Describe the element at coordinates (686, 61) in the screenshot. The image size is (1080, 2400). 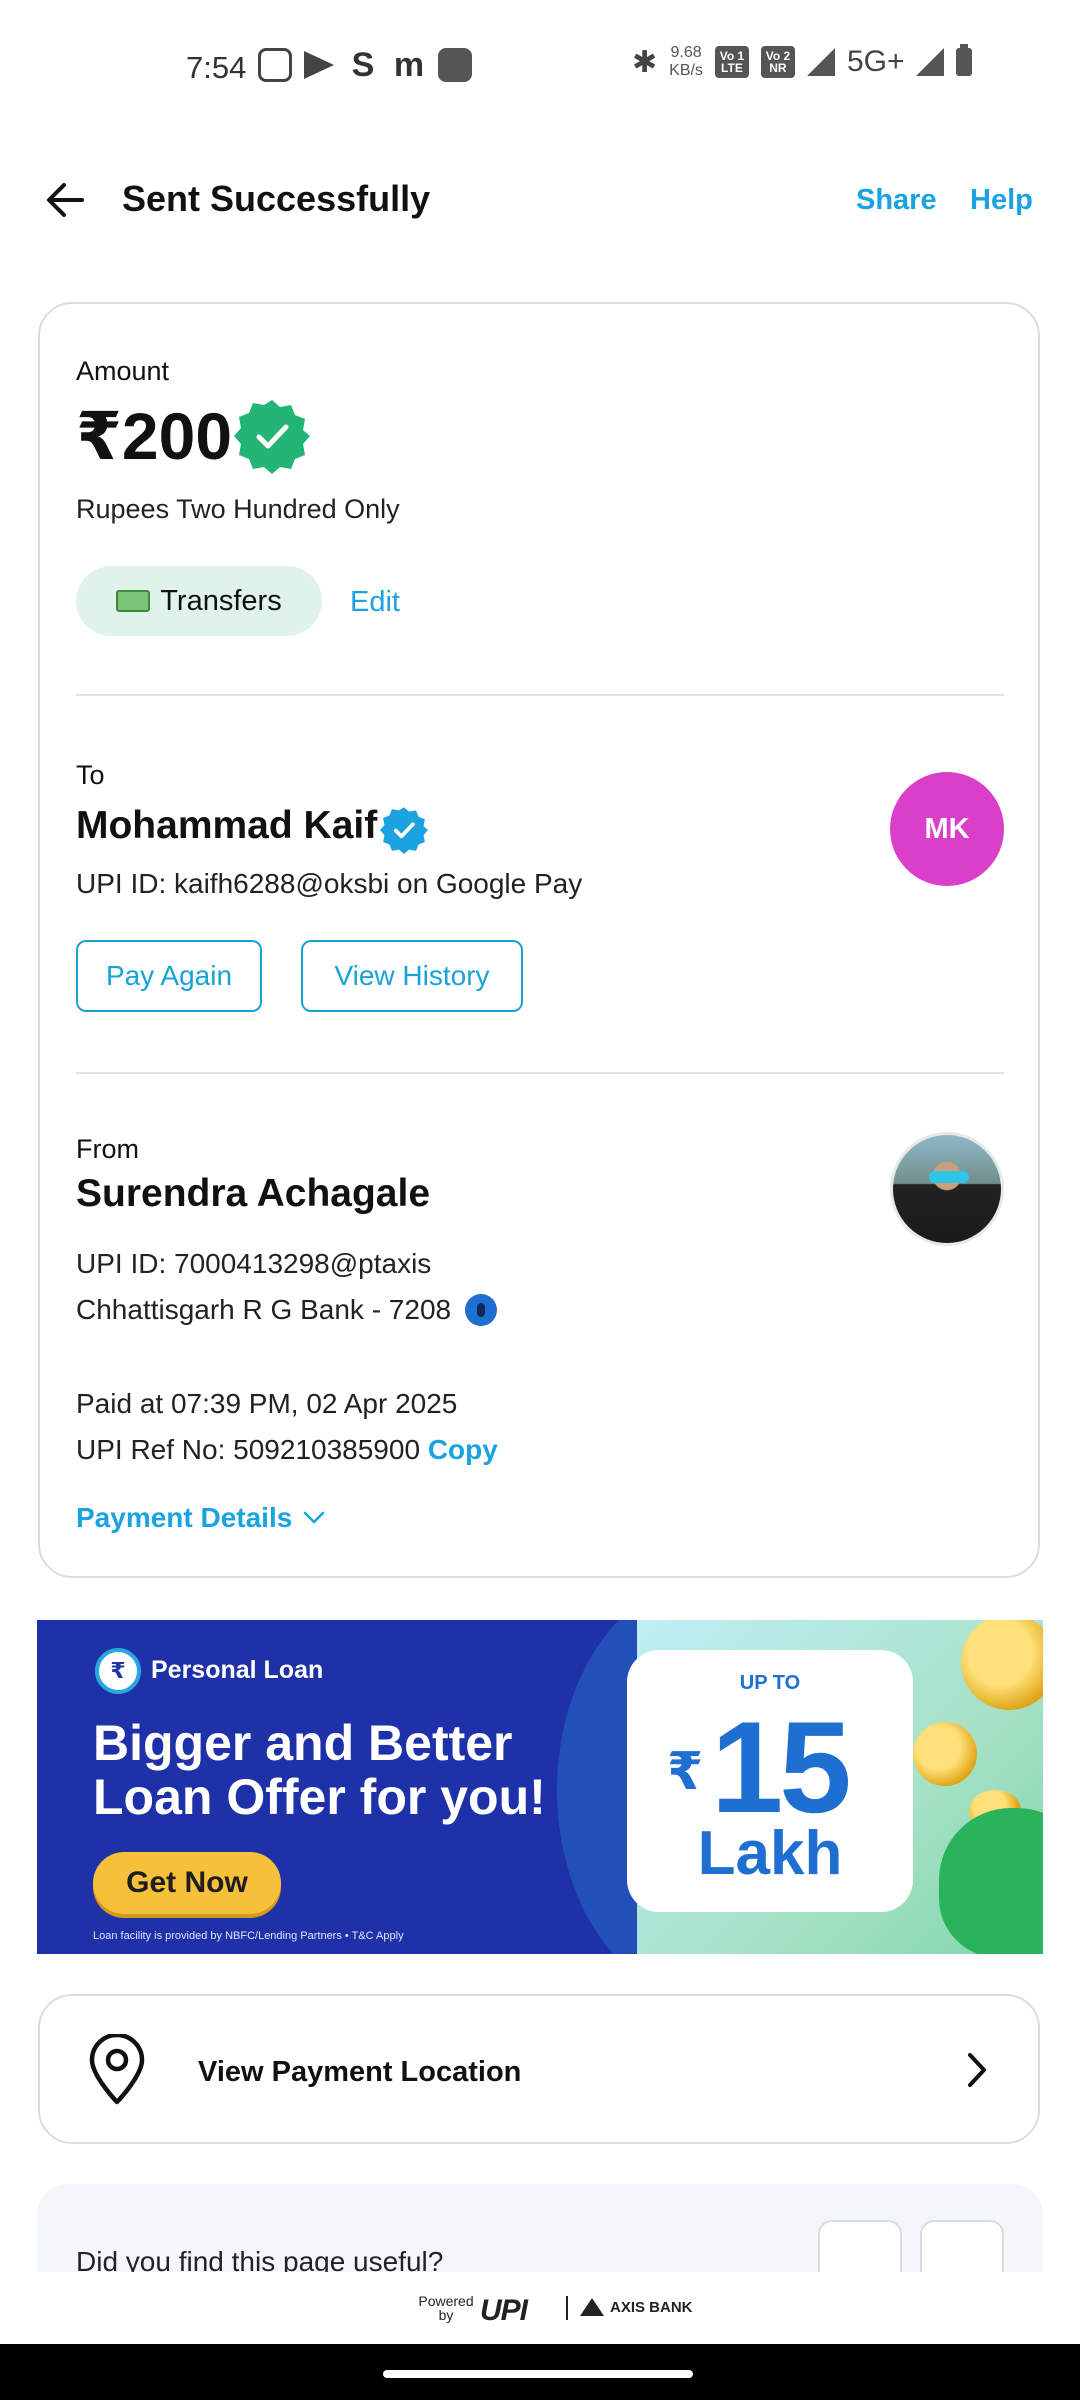
I see `network-speed: 9.68 KB/s` at that location.